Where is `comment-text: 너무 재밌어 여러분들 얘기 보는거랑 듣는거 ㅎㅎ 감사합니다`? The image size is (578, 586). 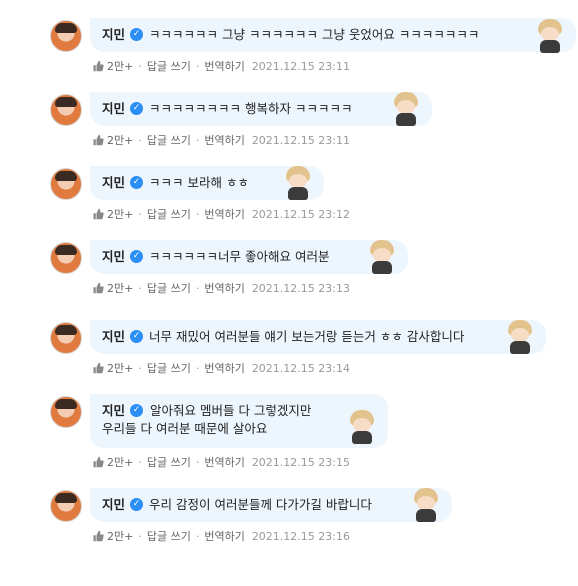
comment-text: 너무 재밌어 여러분들 얘기 보는거랑 듣는거 ㅎㅎ 감사합니다 is located at coordinates (307, 336).